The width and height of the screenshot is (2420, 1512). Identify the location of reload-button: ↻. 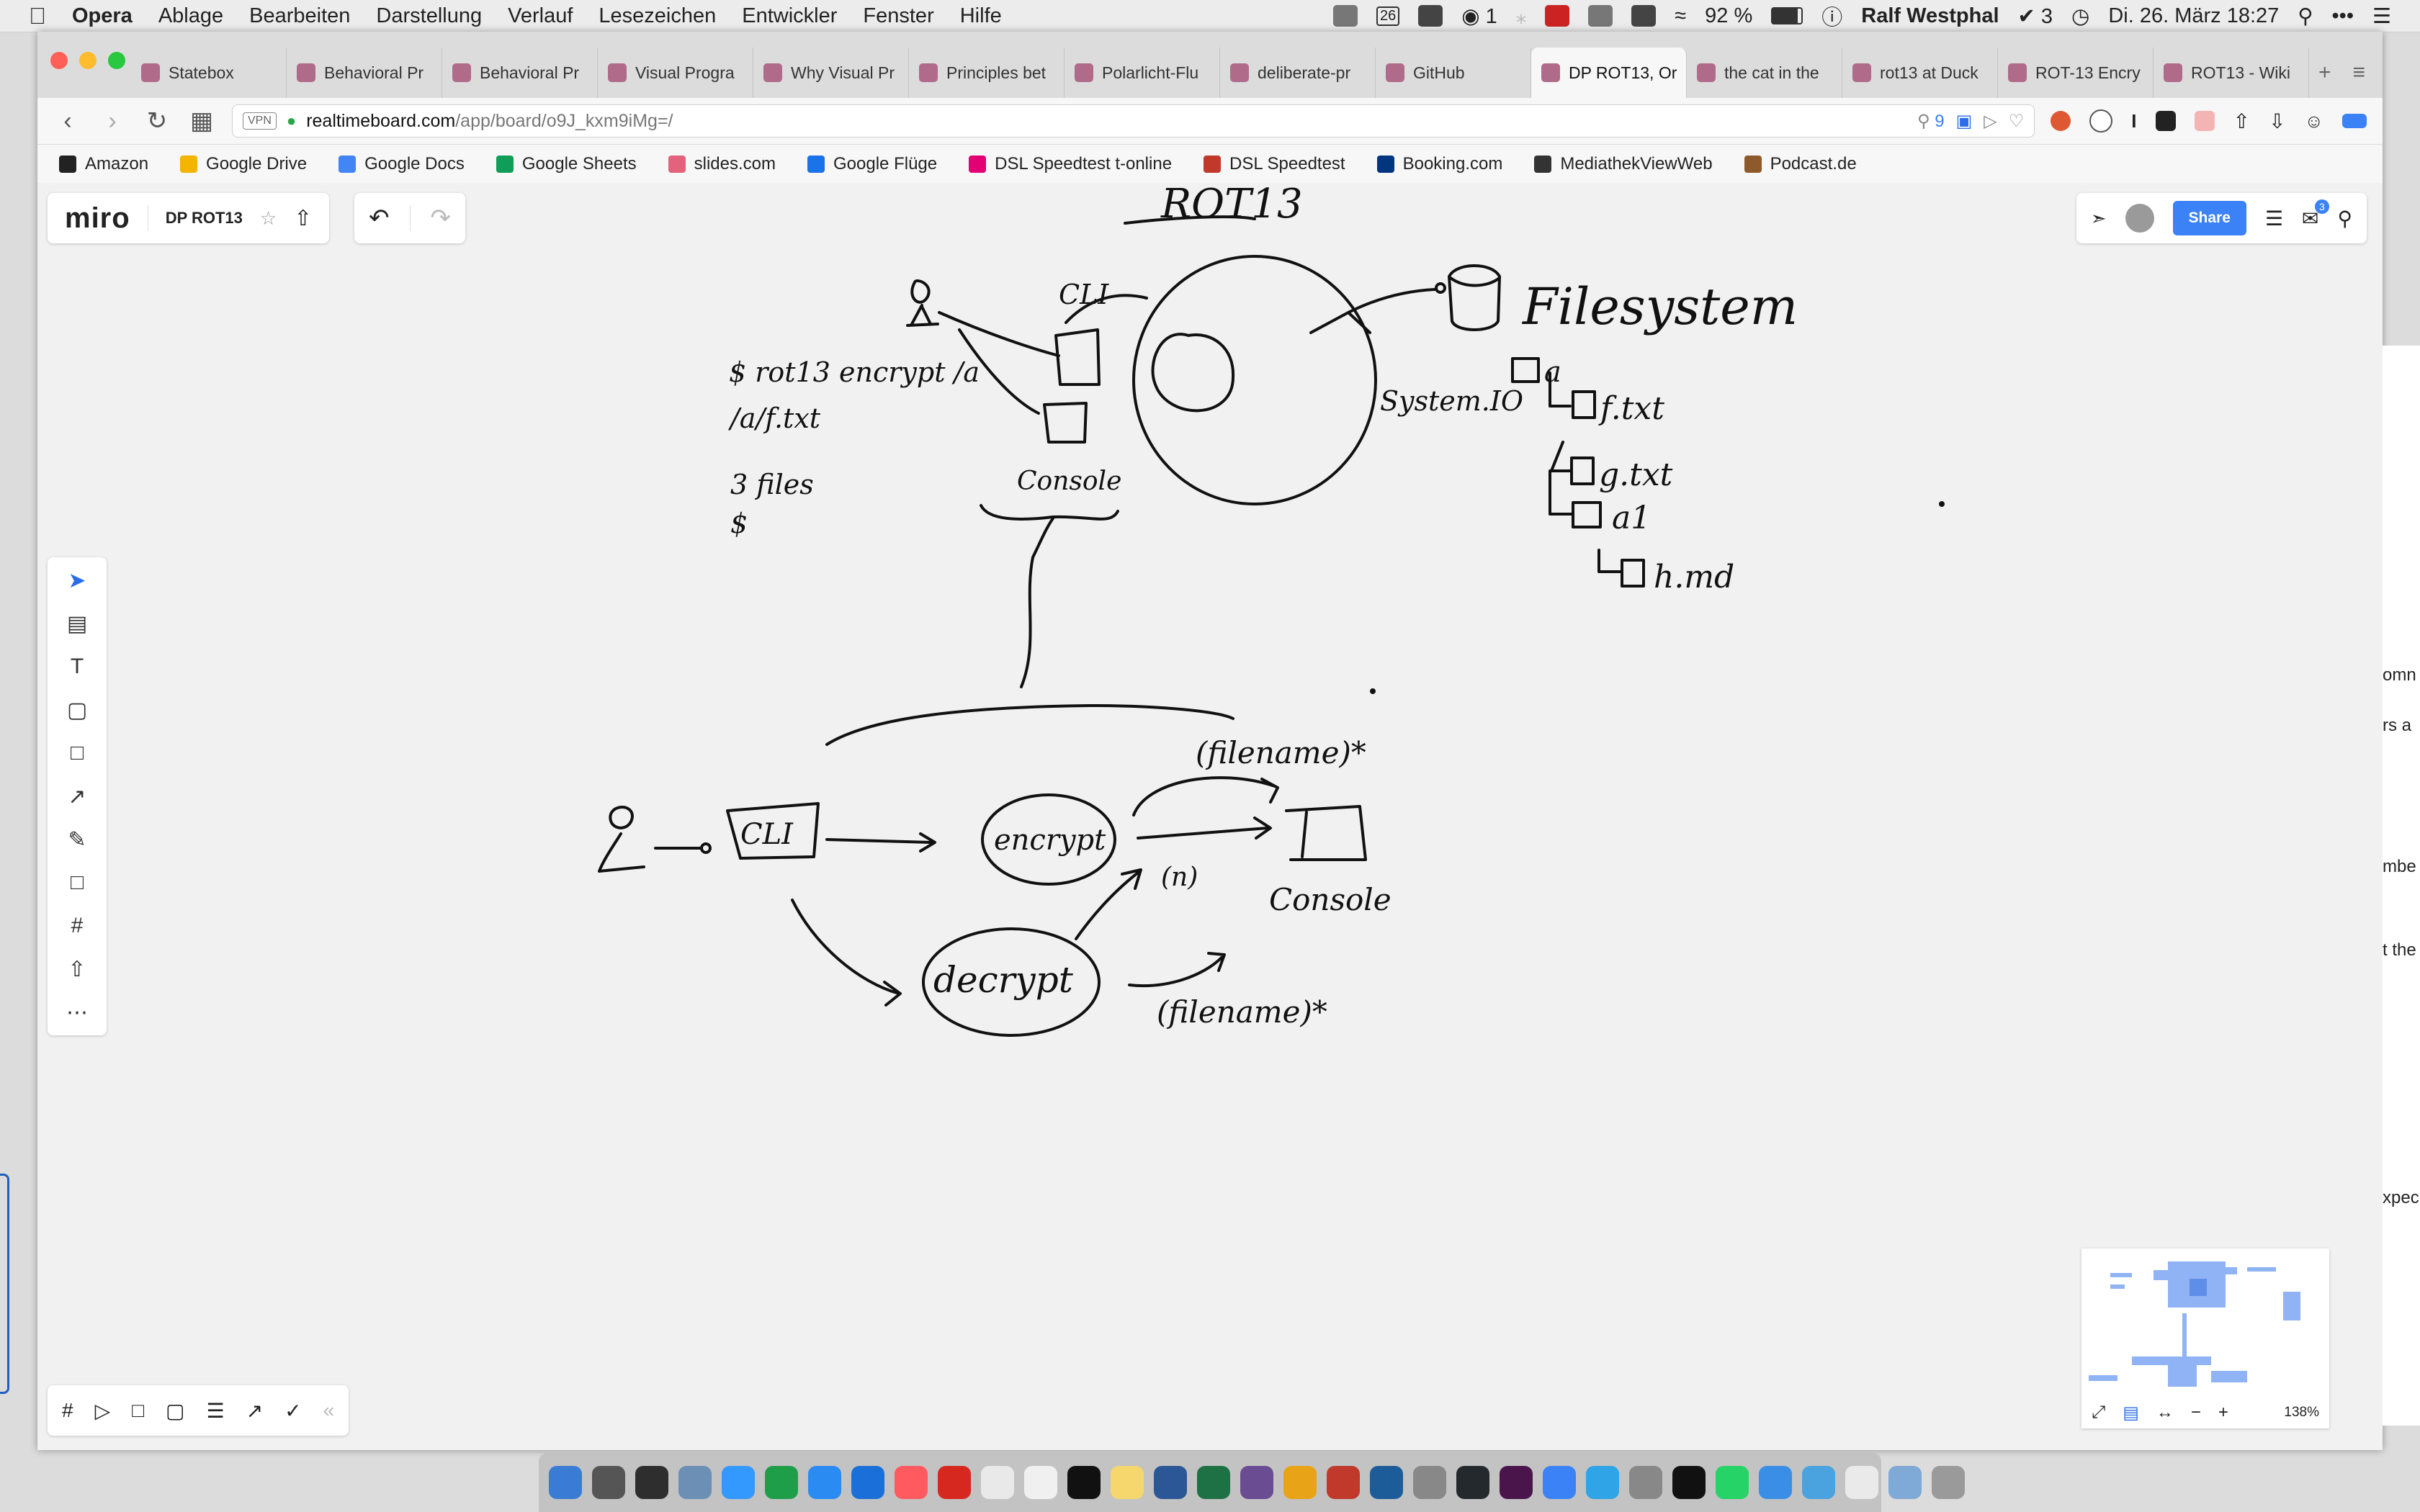
(157, 121).